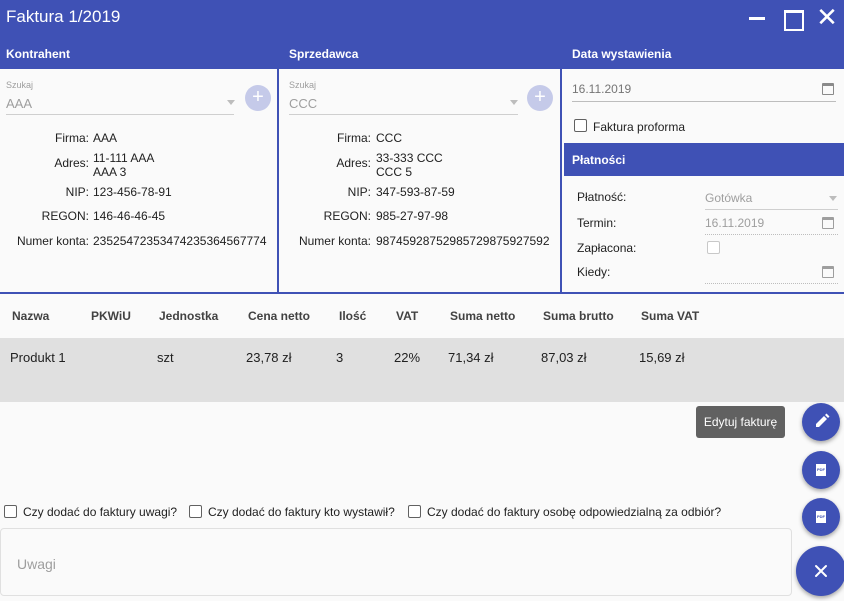 The image size is (844, 601). What do you see at coordinates (303, 85) in the screenshot?
I see `sprzedawca-search-label: Szukaj` at bounding box center [303, 85].